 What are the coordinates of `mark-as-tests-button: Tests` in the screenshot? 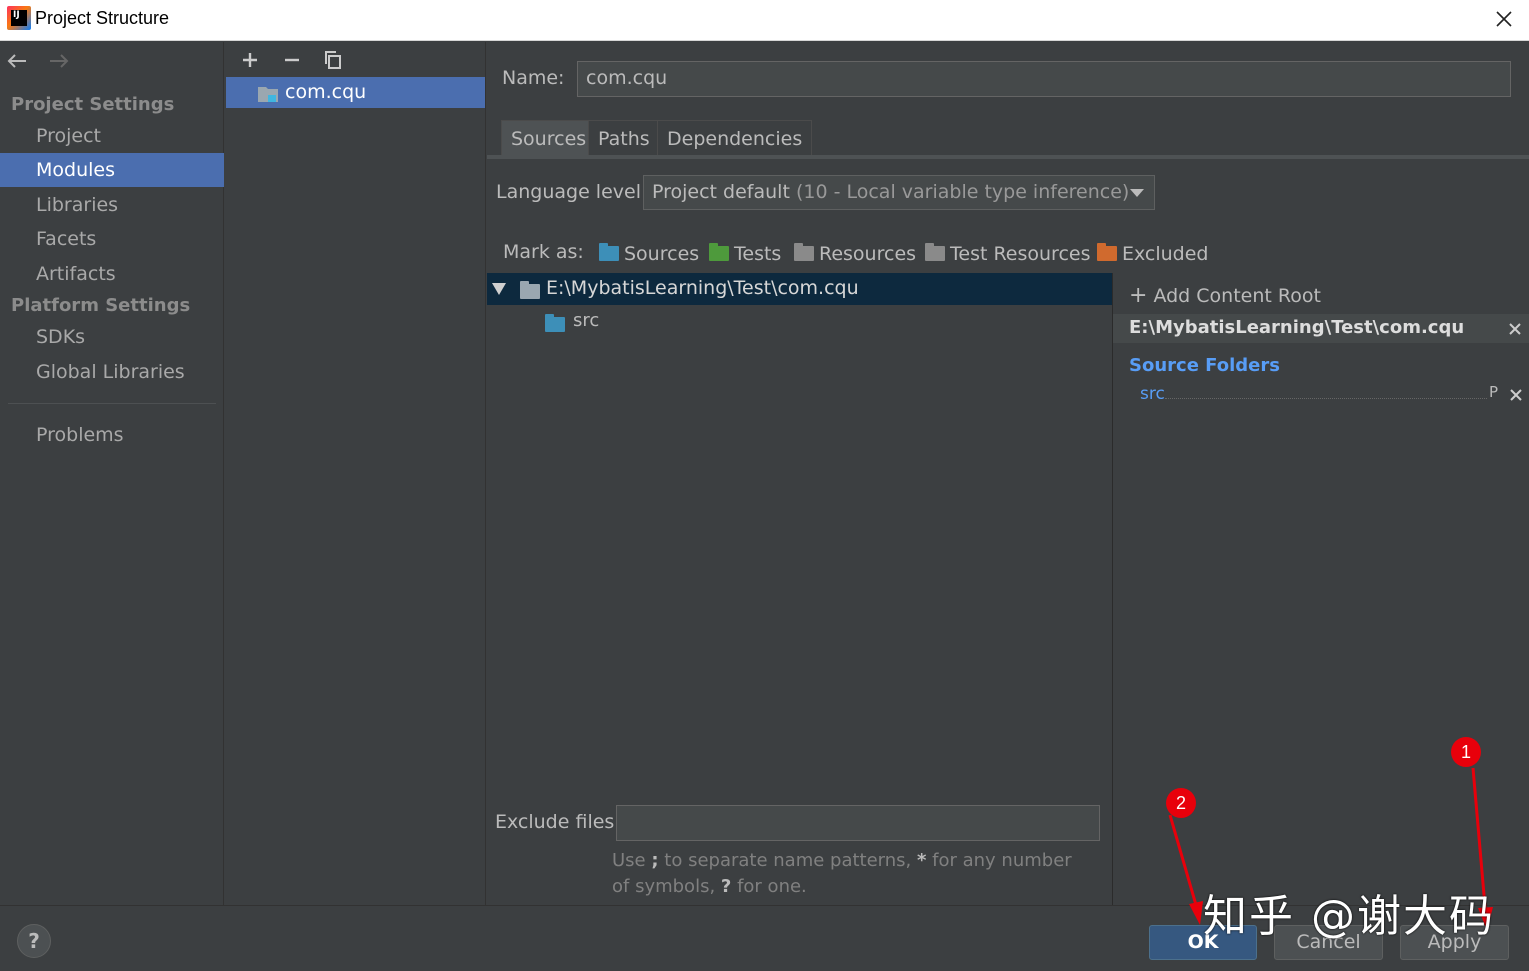 It's located at (745, 255).